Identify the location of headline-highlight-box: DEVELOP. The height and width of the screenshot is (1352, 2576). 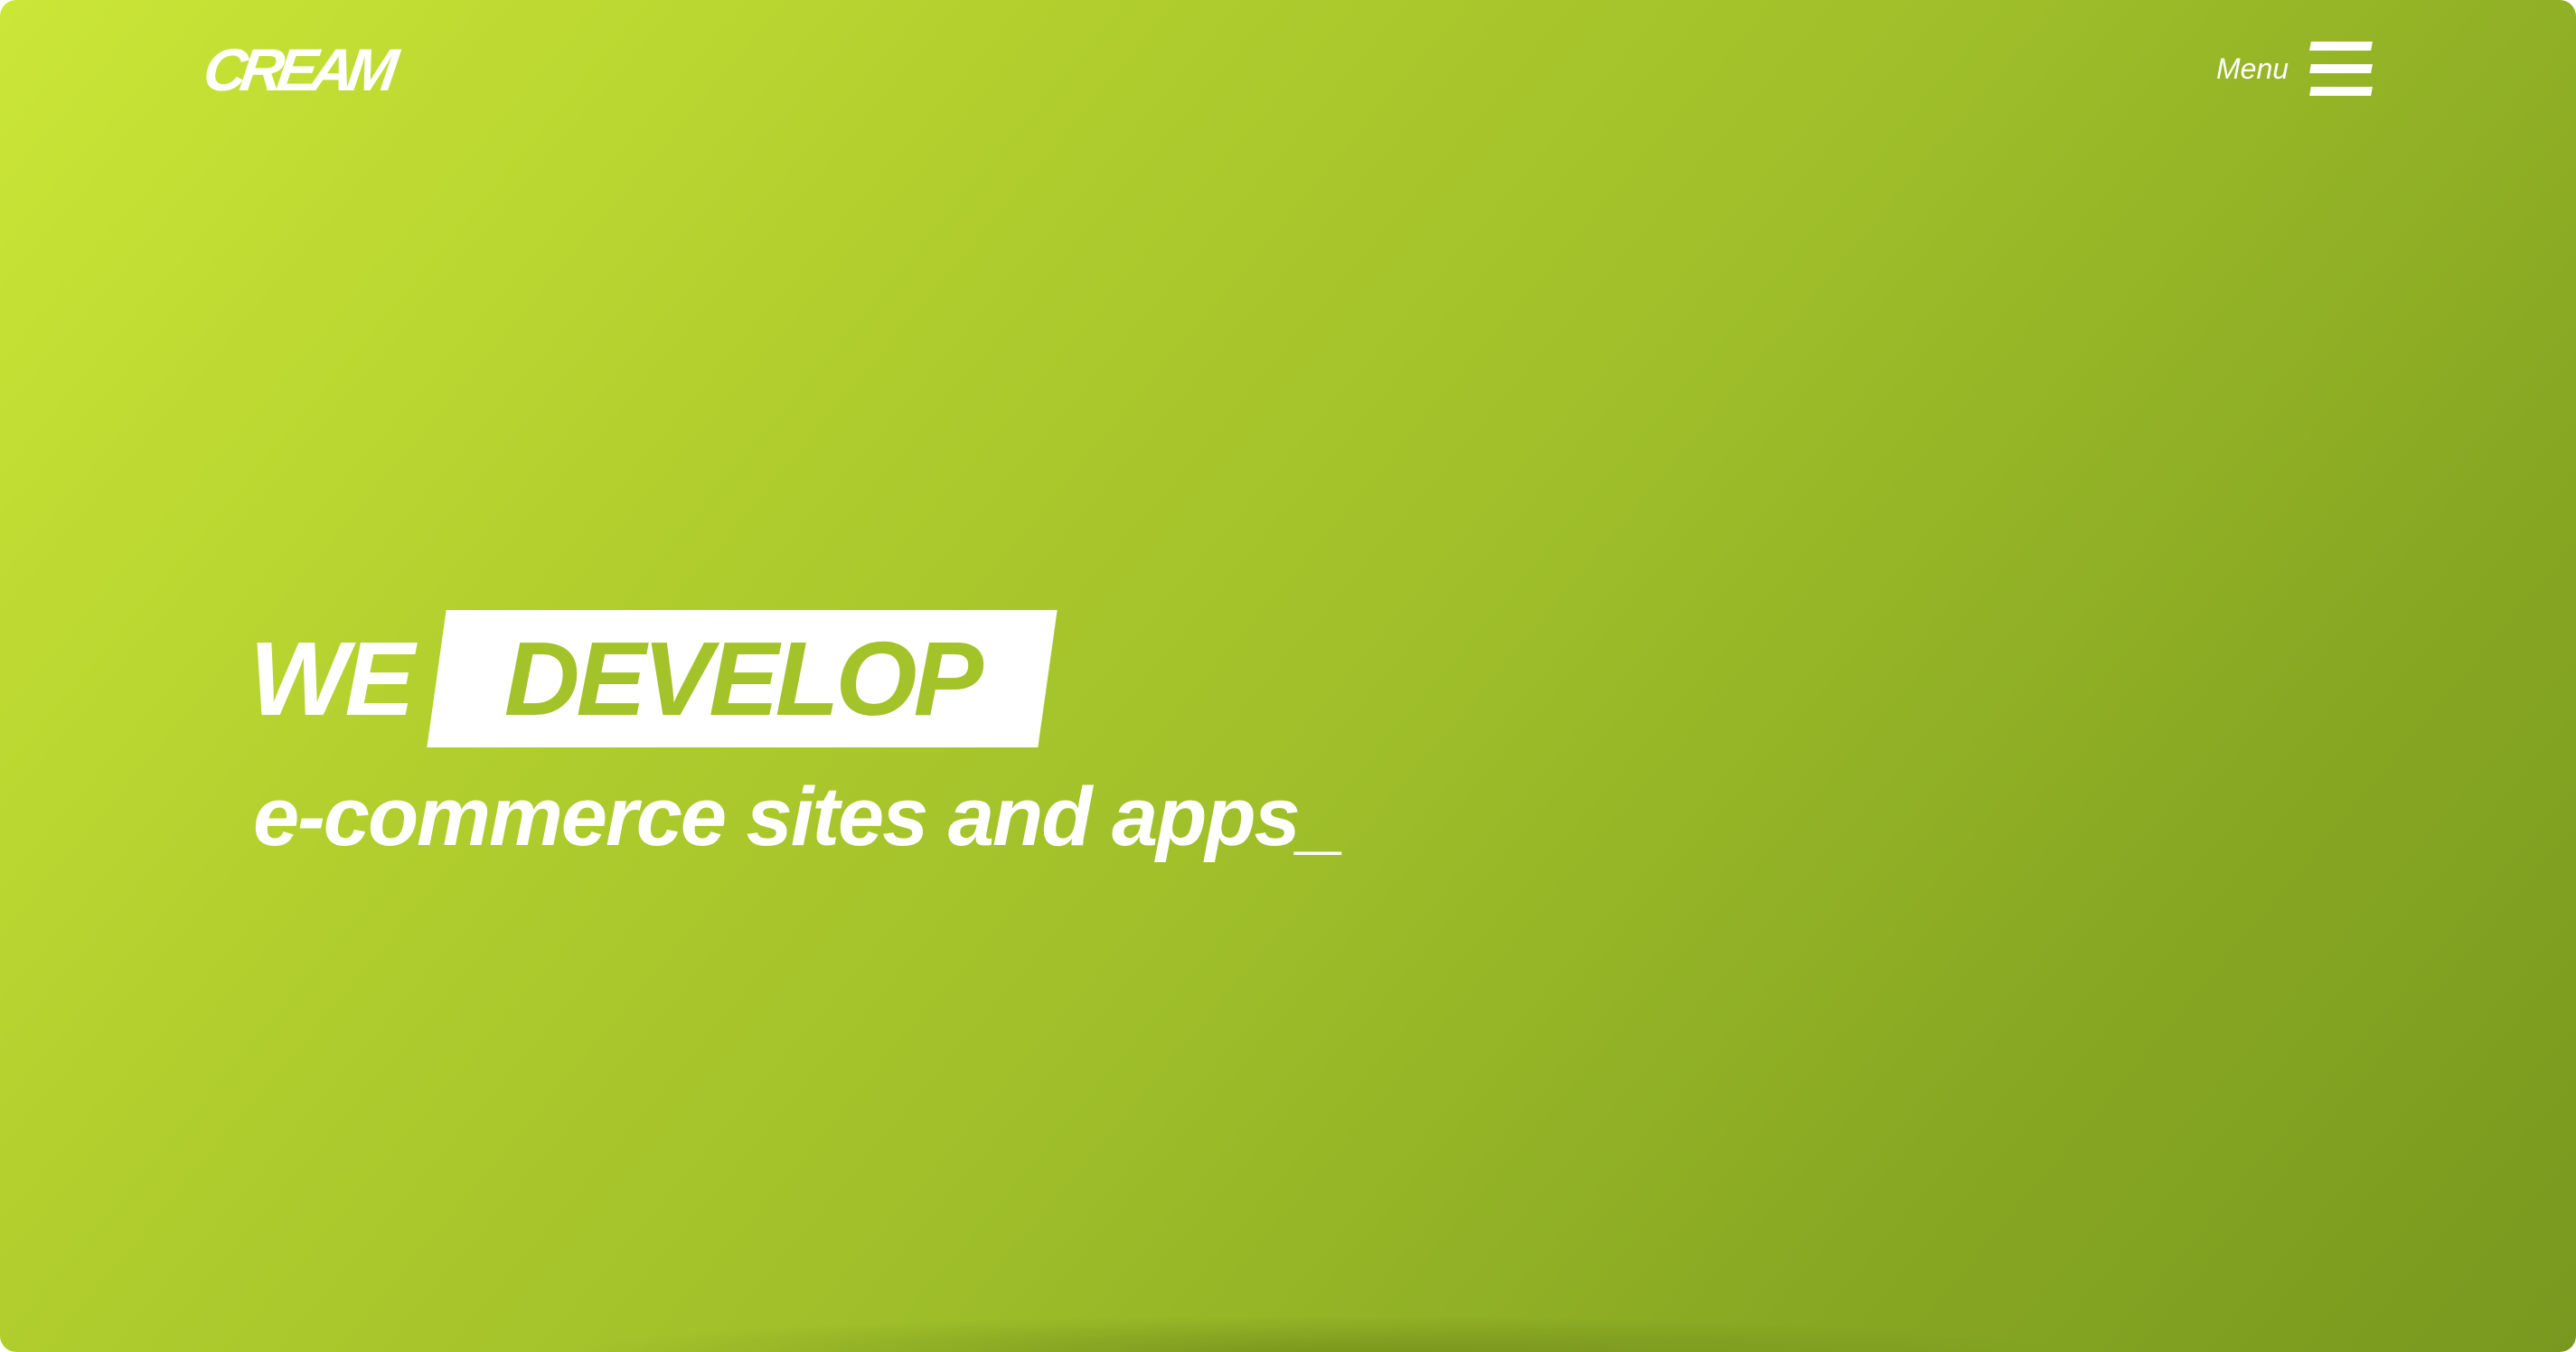
(742, 678).